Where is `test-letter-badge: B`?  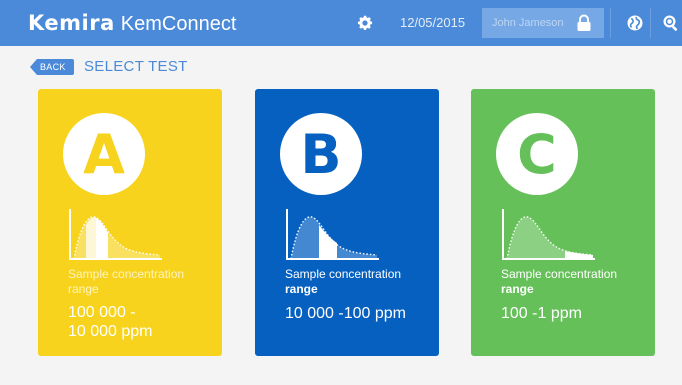 test-letter-badge: B is located at coordinates (321, 154).